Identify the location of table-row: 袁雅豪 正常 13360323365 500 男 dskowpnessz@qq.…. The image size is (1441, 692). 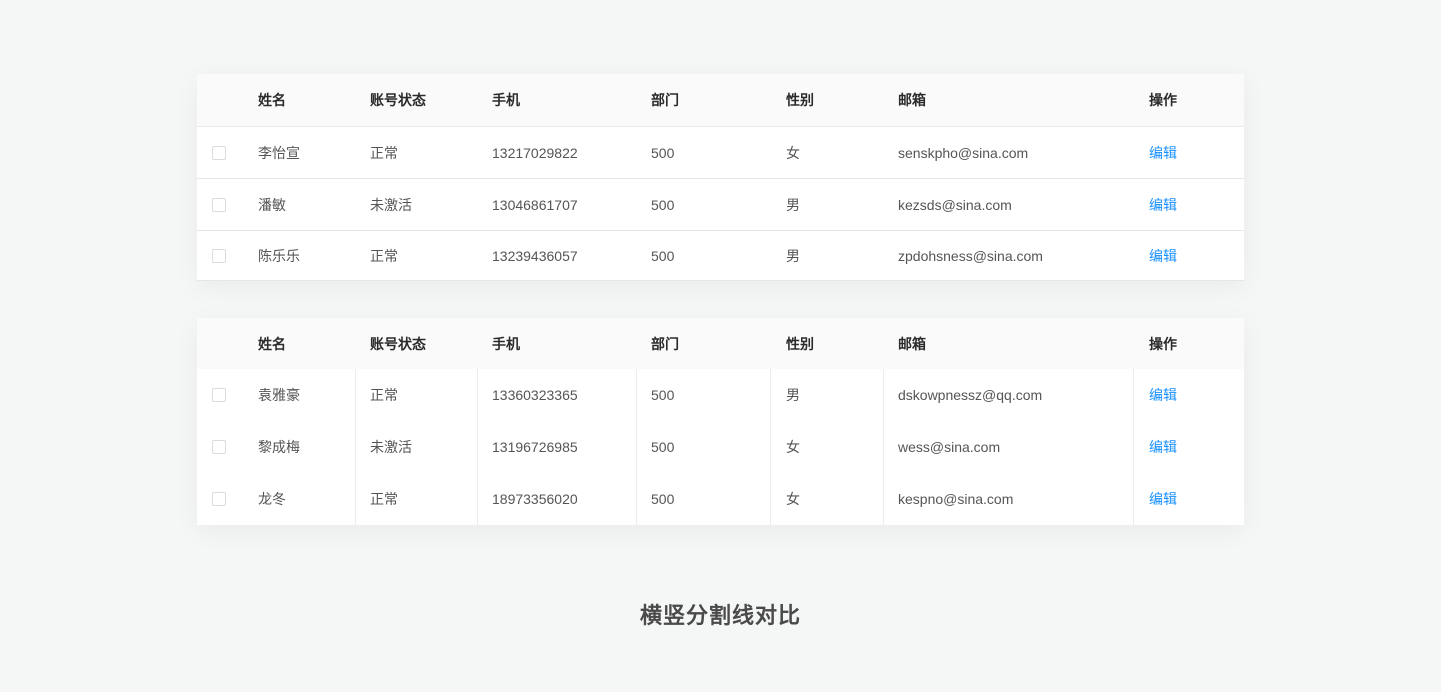
(720, 395).